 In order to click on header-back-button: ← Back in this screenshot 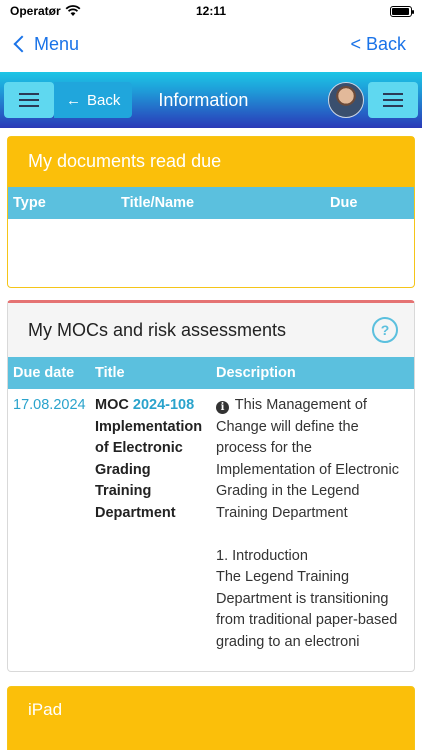, I will do `click(93, 100)`.